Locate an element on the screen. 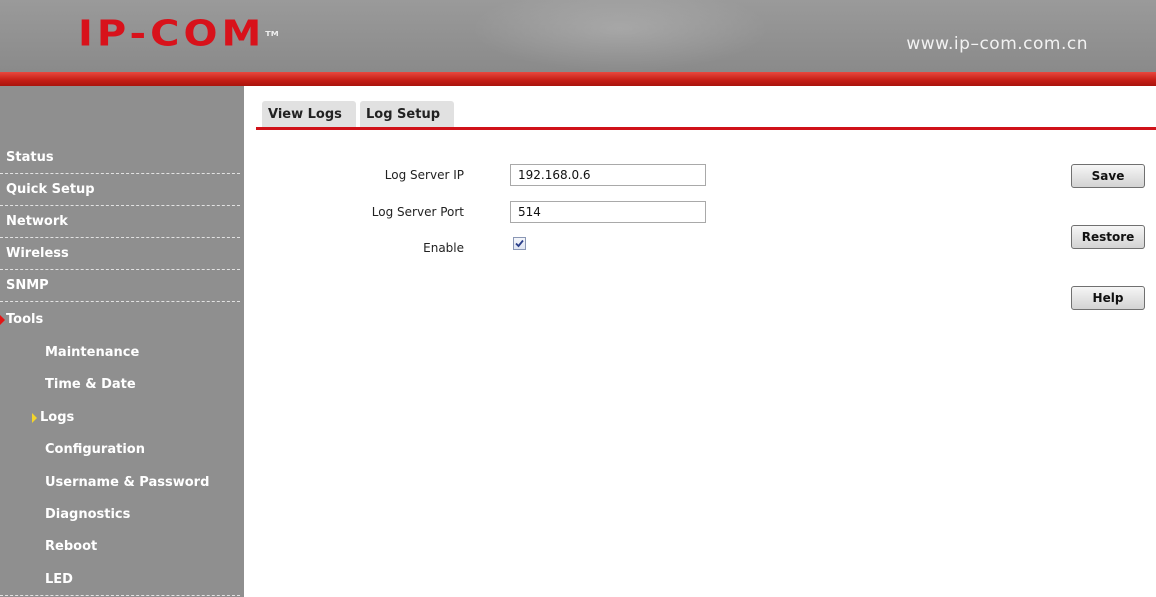 The width and height of the screenshot is (1156, 597). sidebar-item-label: LED is located at coordinates (59, 579).